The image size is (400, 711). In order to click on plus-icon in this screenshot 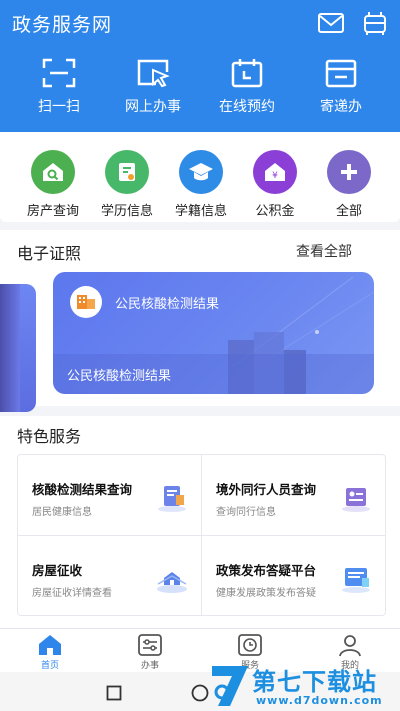, I will do `click(349, 172)`.